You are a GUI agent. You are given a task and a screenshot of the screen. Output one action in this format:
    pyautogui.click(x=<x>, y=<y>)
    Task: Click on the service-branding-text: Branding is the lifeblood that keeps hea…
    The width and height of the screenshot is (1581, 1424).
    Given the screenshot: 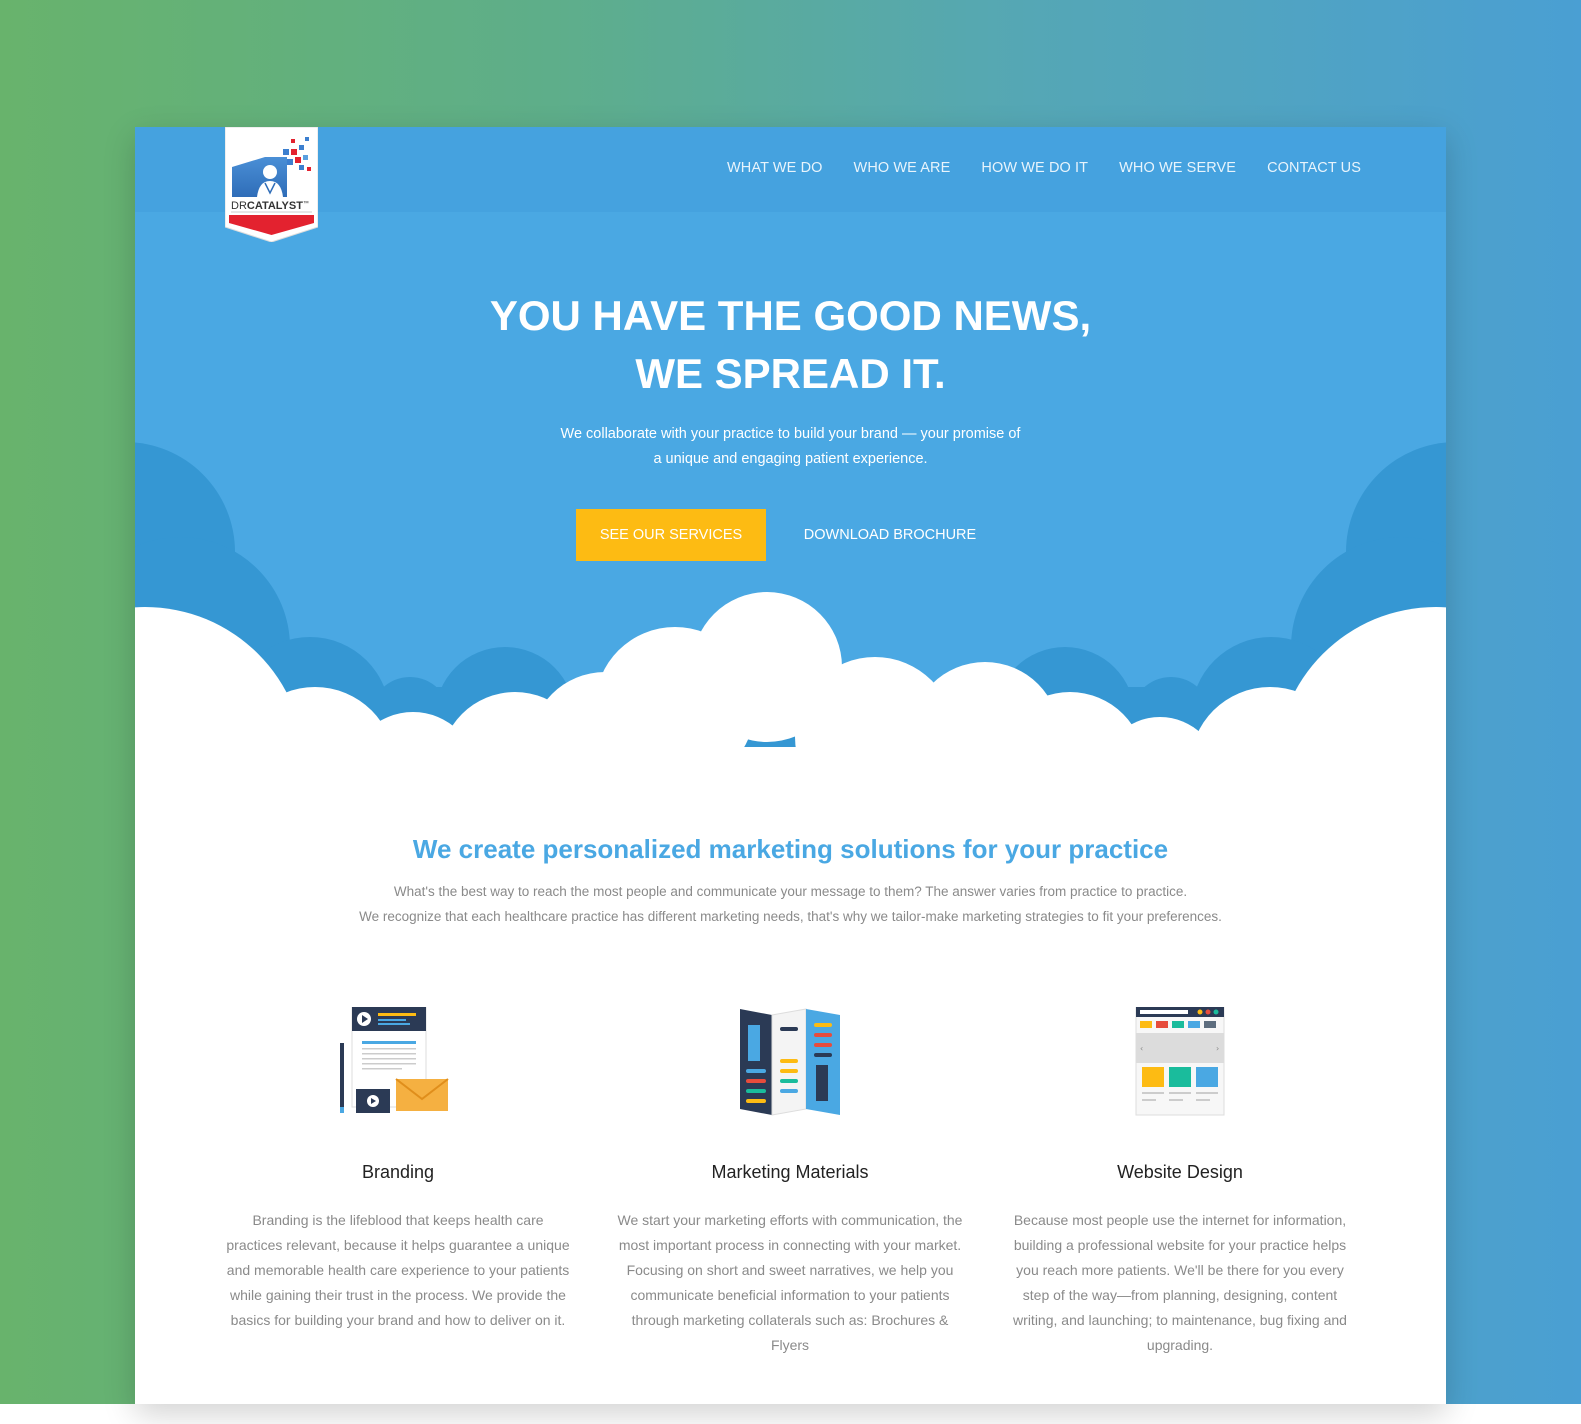 What is the action you would take?
    pyautogui.click(x=398, y=1270)
    